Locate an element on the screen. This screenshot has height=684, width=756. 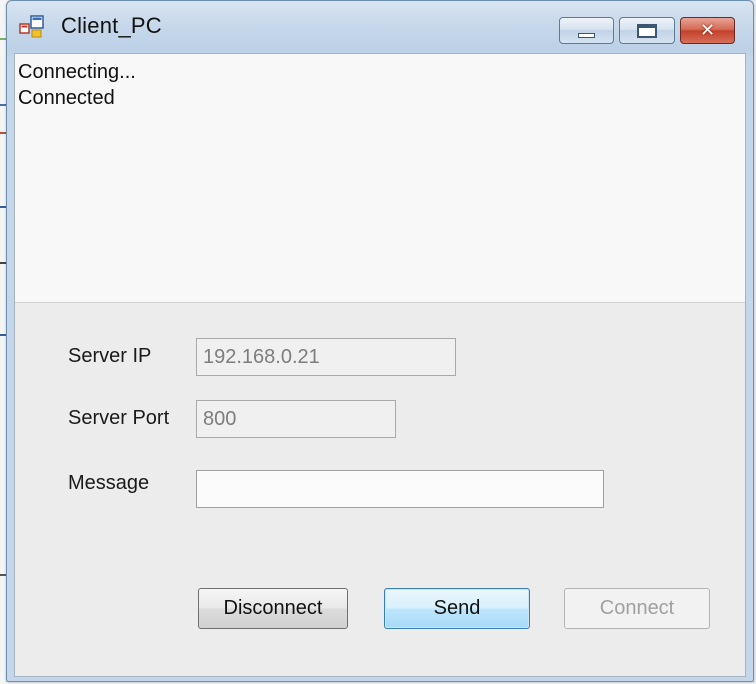
log-line: Connected is located at coordinates (66, 98).